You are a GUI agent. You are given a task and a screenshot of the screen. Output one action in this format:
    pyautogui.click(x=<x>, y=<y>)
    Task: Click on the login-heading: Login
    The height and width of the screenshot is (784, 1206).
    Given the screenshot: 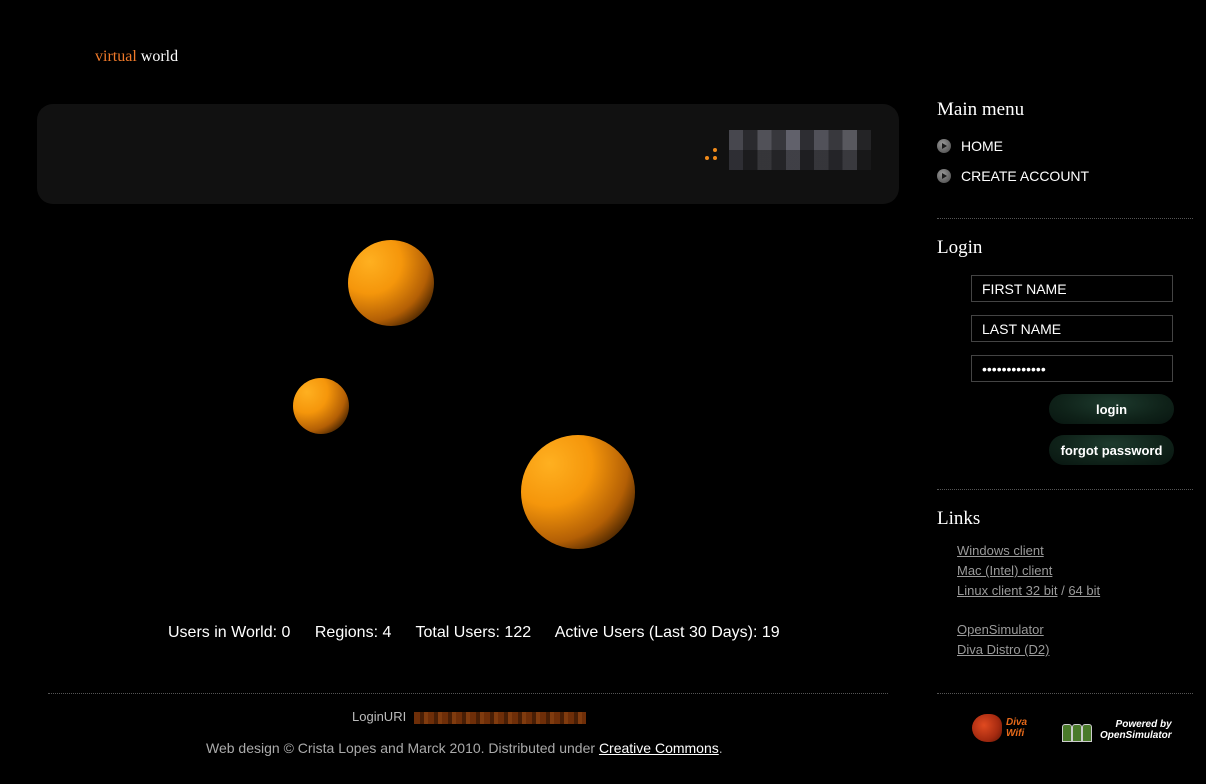 What is the action you would take?
    pyautogui.click(x=960, y=247)
    